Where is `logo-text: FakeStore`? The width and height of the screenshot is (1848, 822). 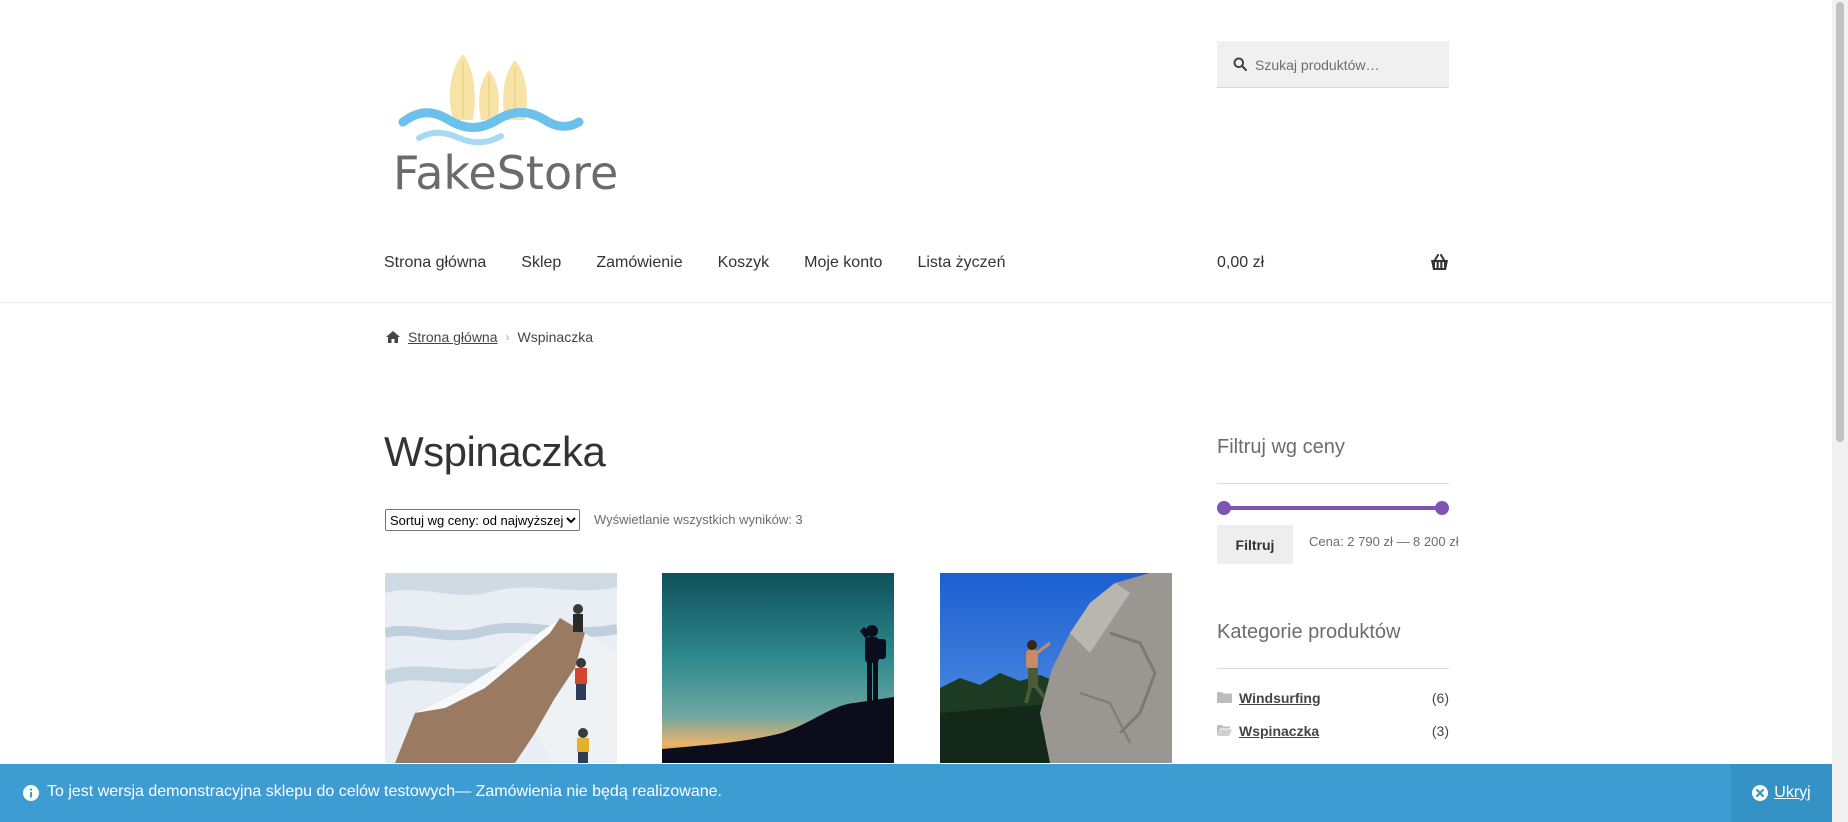 logo-text: FakeStore is located at coordinates (505, 171).